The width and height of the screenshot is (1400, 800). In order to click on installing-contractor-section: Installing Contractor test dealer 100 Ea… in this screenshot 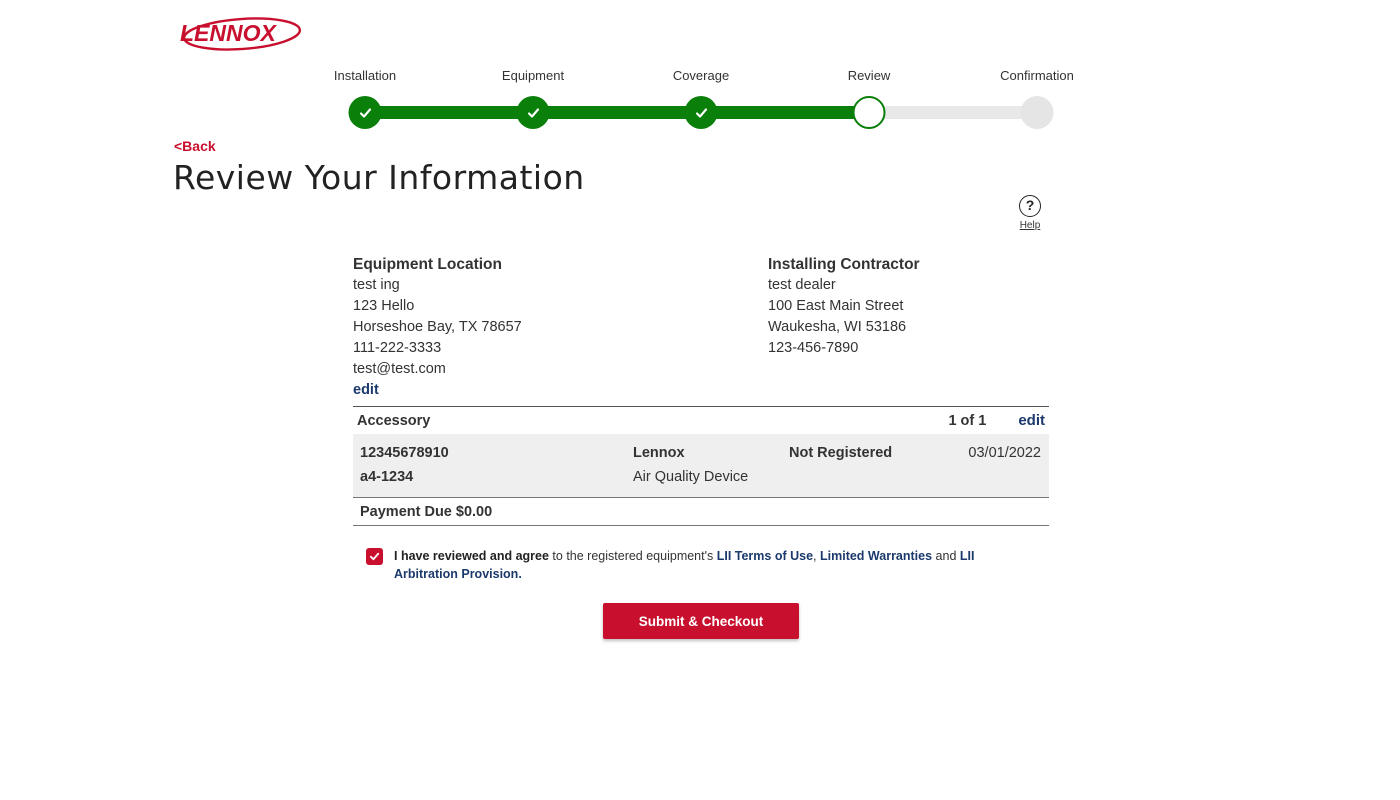, I will do `click(844, 306)`.